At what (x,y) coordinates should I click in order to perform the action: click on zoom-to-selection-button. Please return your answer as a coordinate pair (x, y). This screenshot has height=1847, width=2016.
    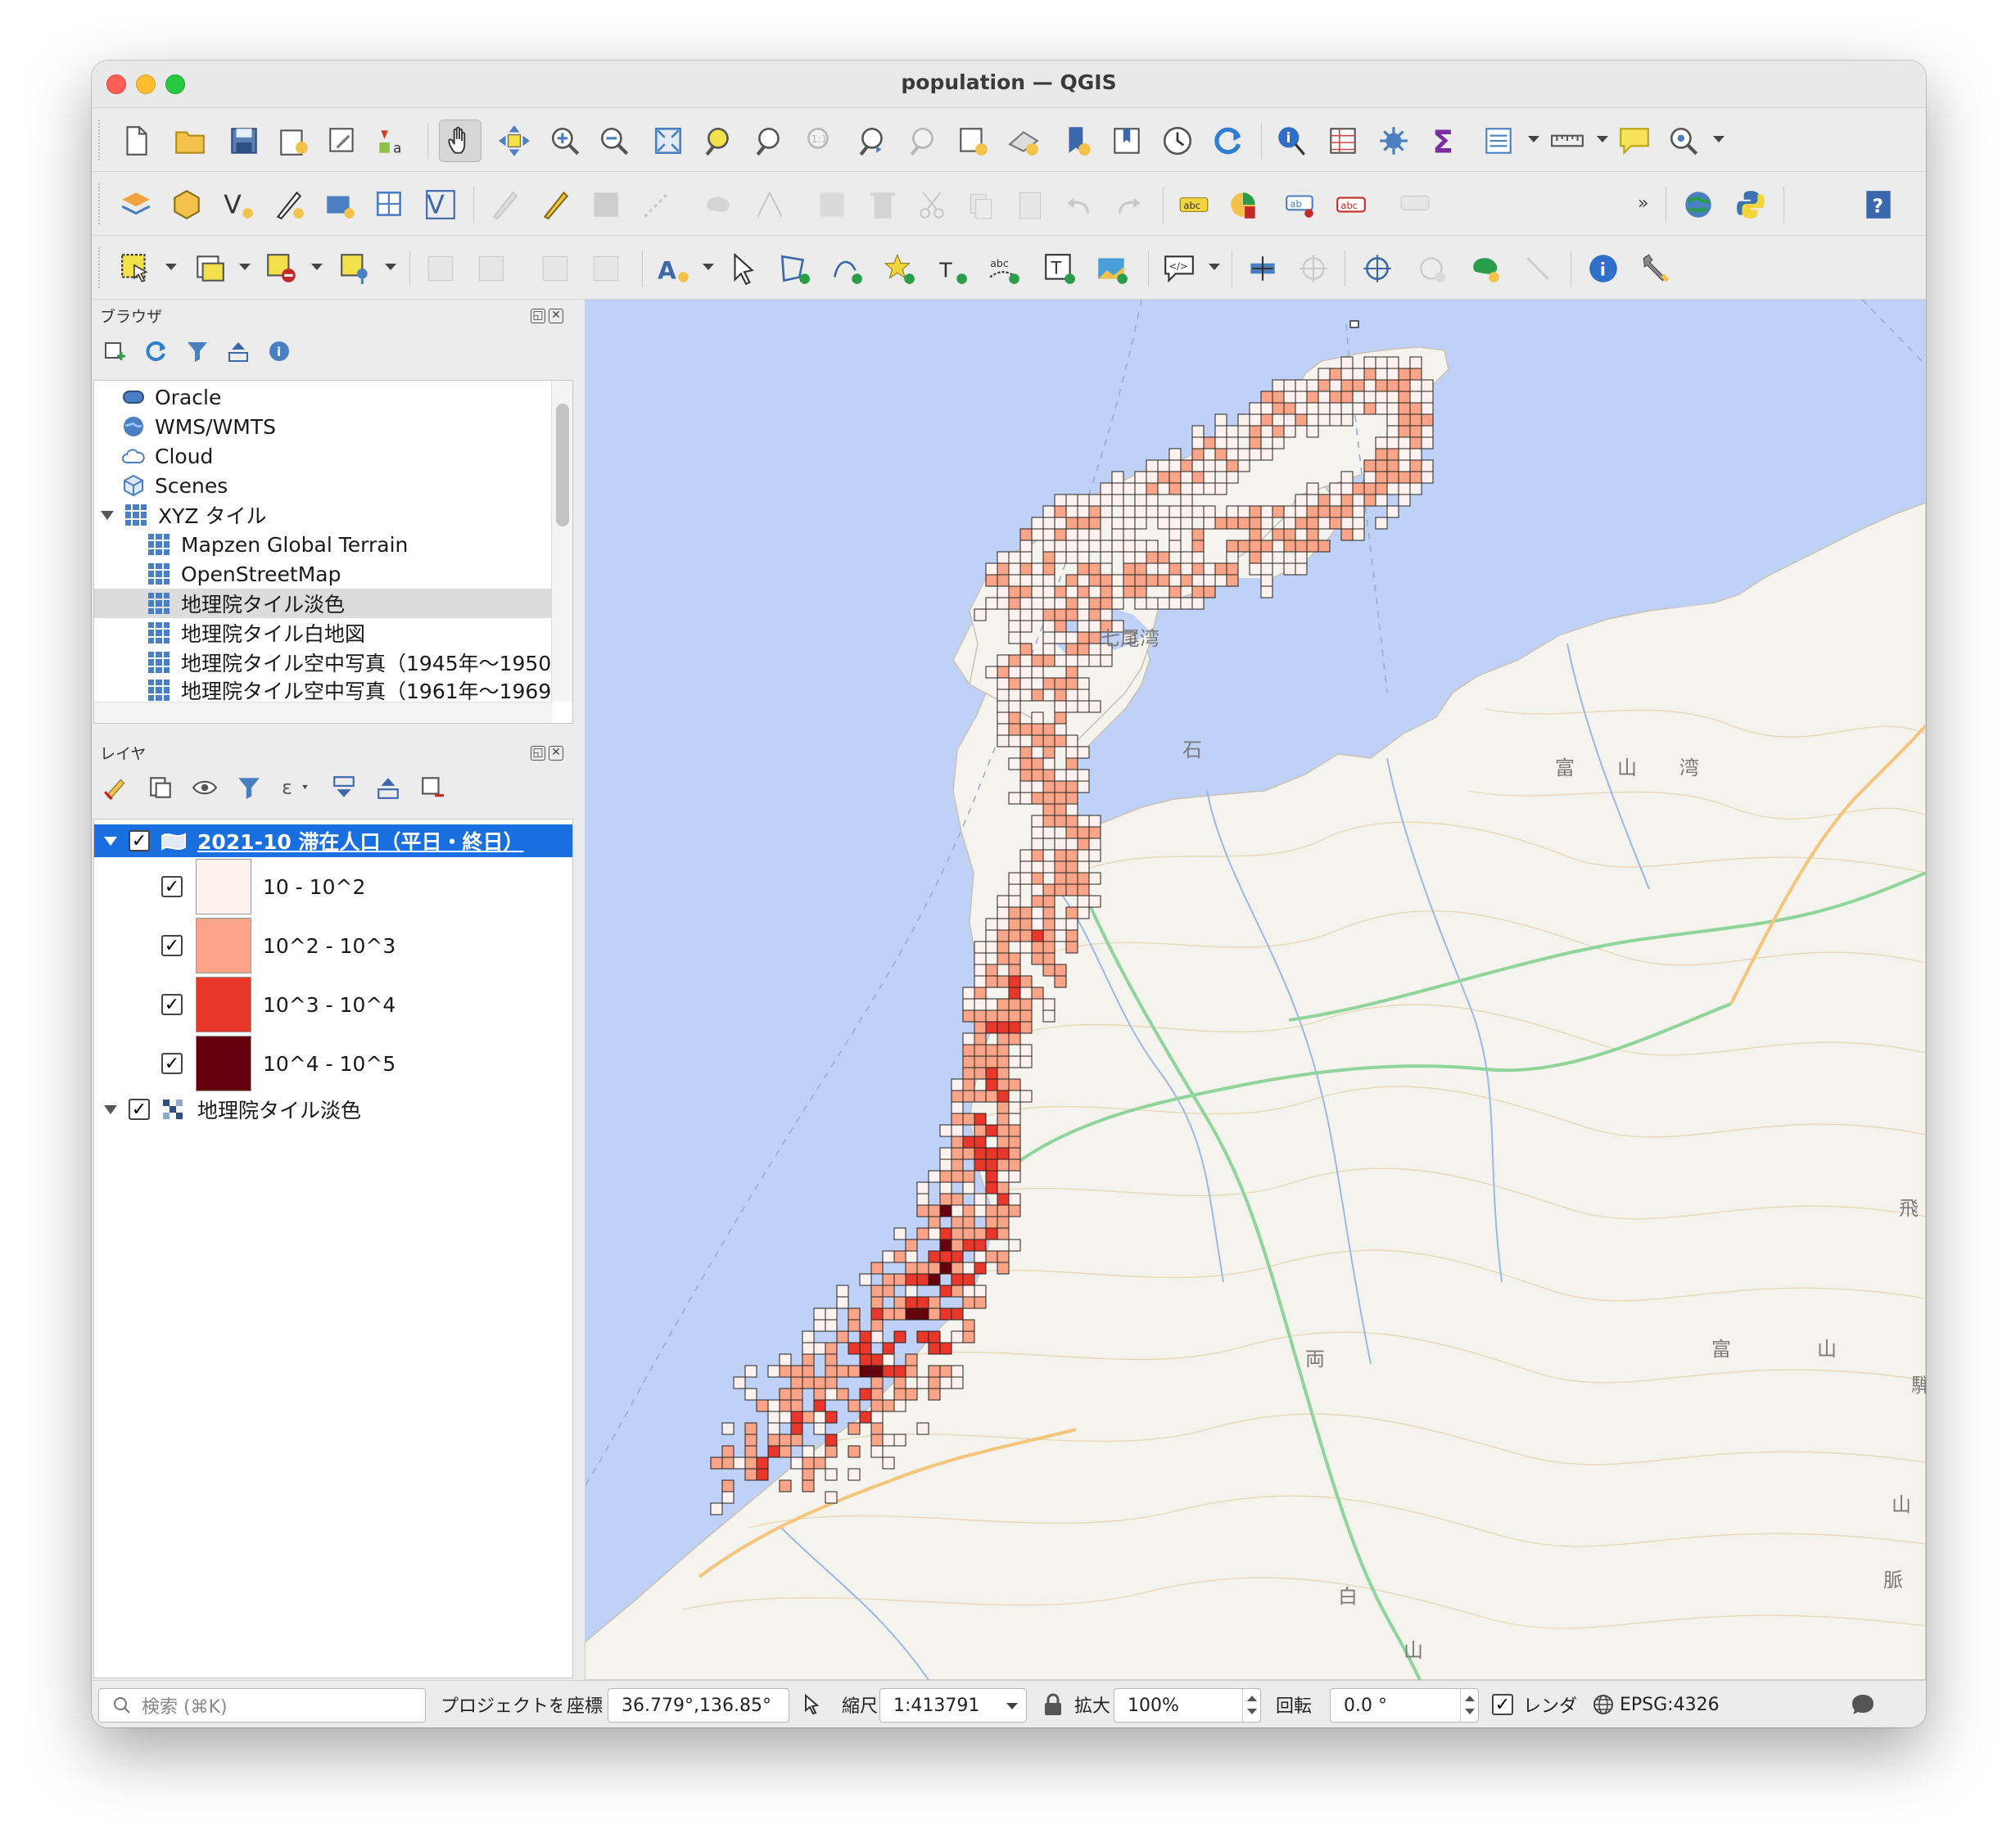
    Looking at the image, I should click on (719, 141).